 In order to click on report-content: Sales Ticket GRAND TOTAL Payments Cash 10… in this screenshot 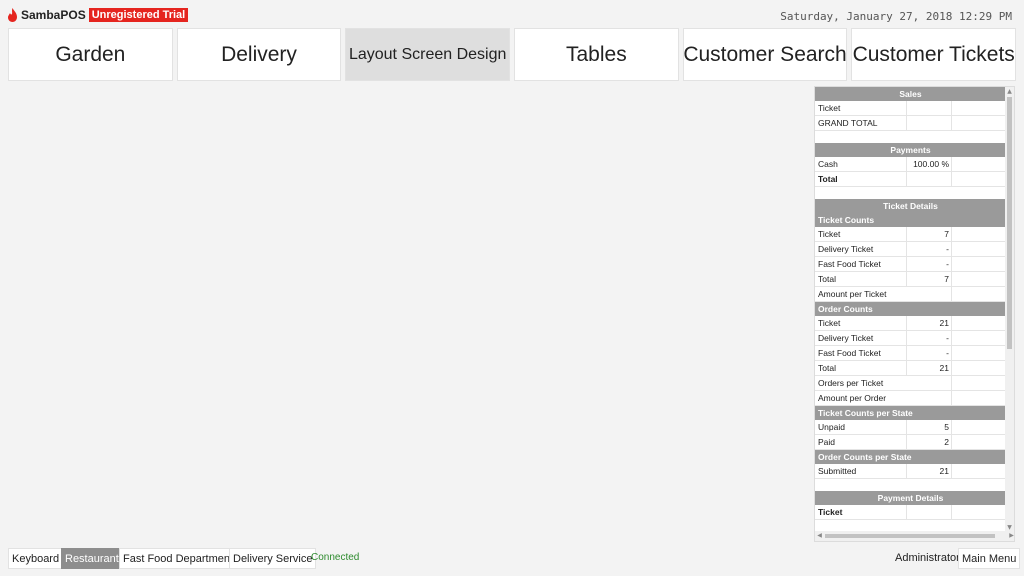, I will do `click(910, 303)`.